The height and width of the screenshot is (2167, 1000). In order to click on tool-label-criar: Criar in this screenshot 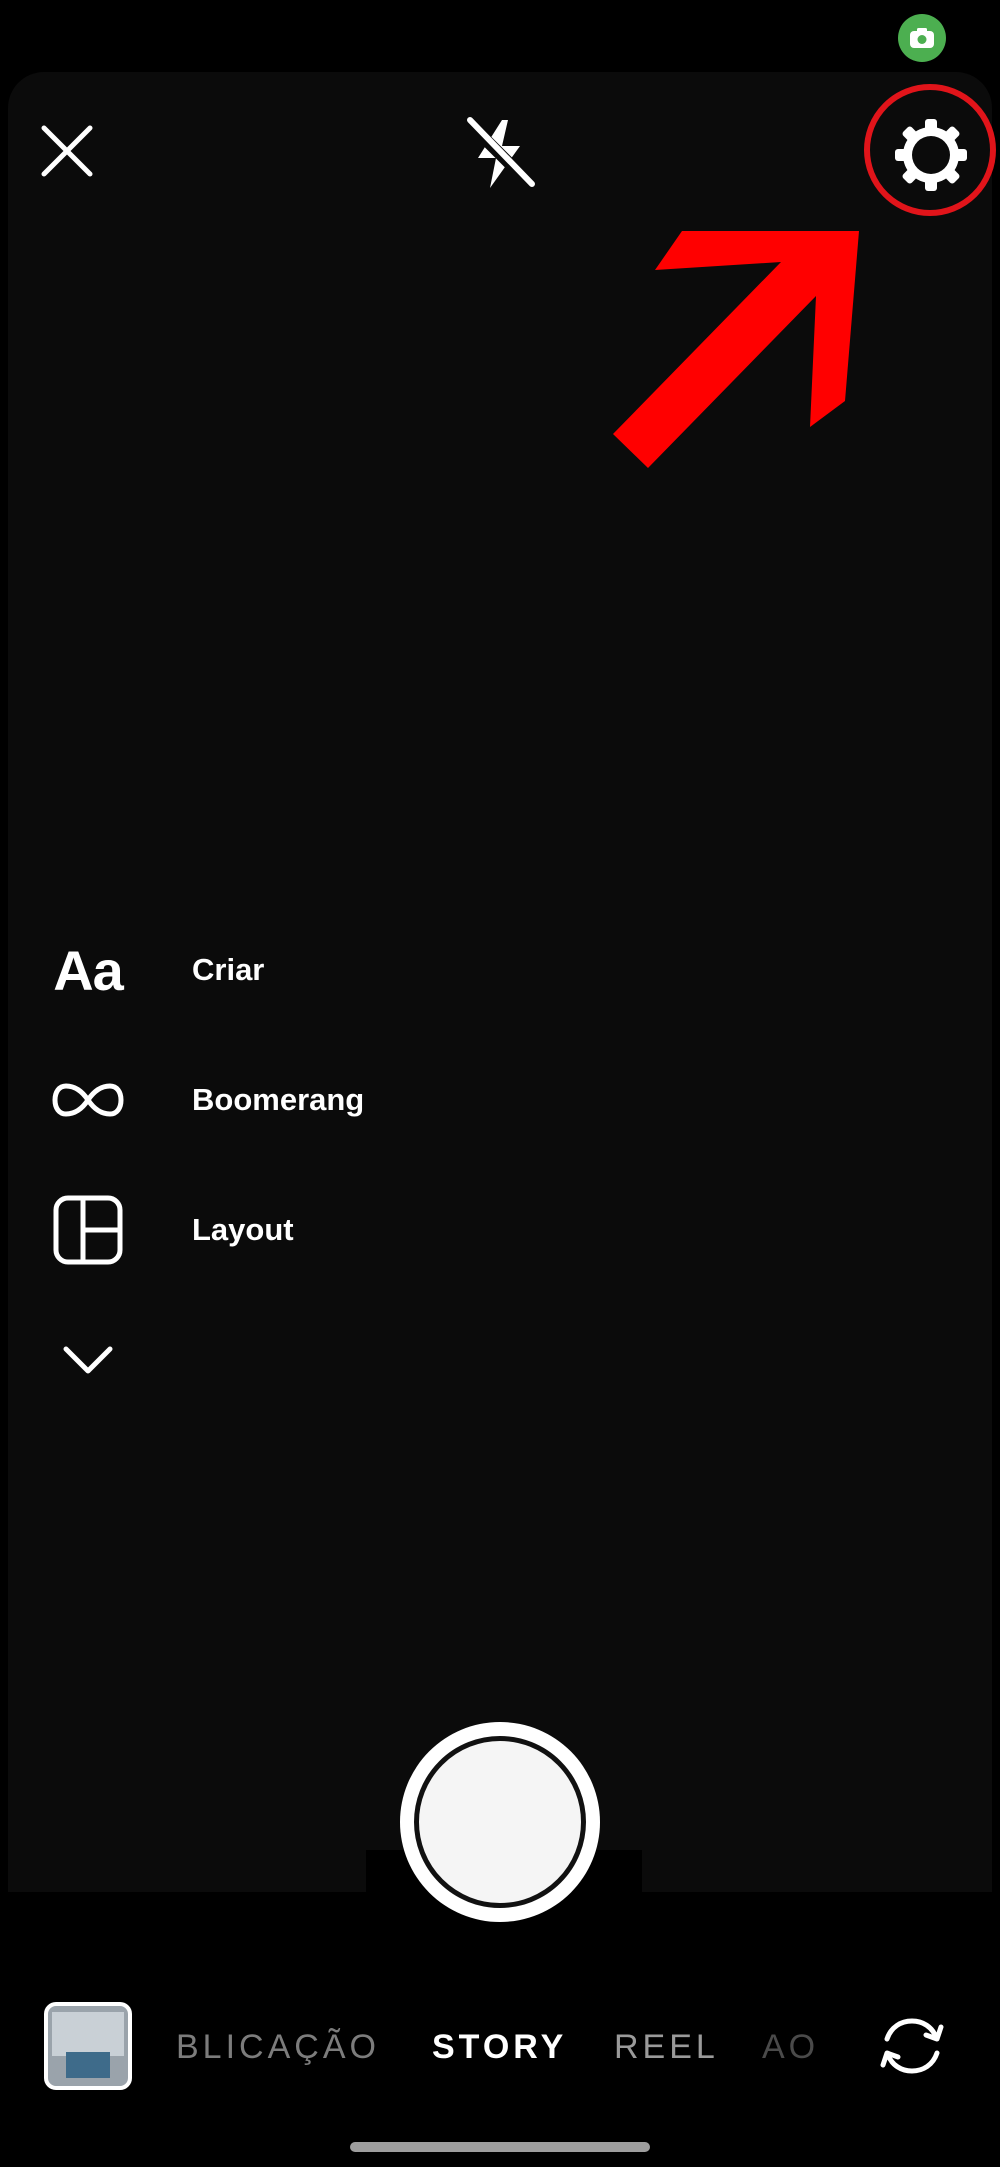, I will do `click(228, 969)`.